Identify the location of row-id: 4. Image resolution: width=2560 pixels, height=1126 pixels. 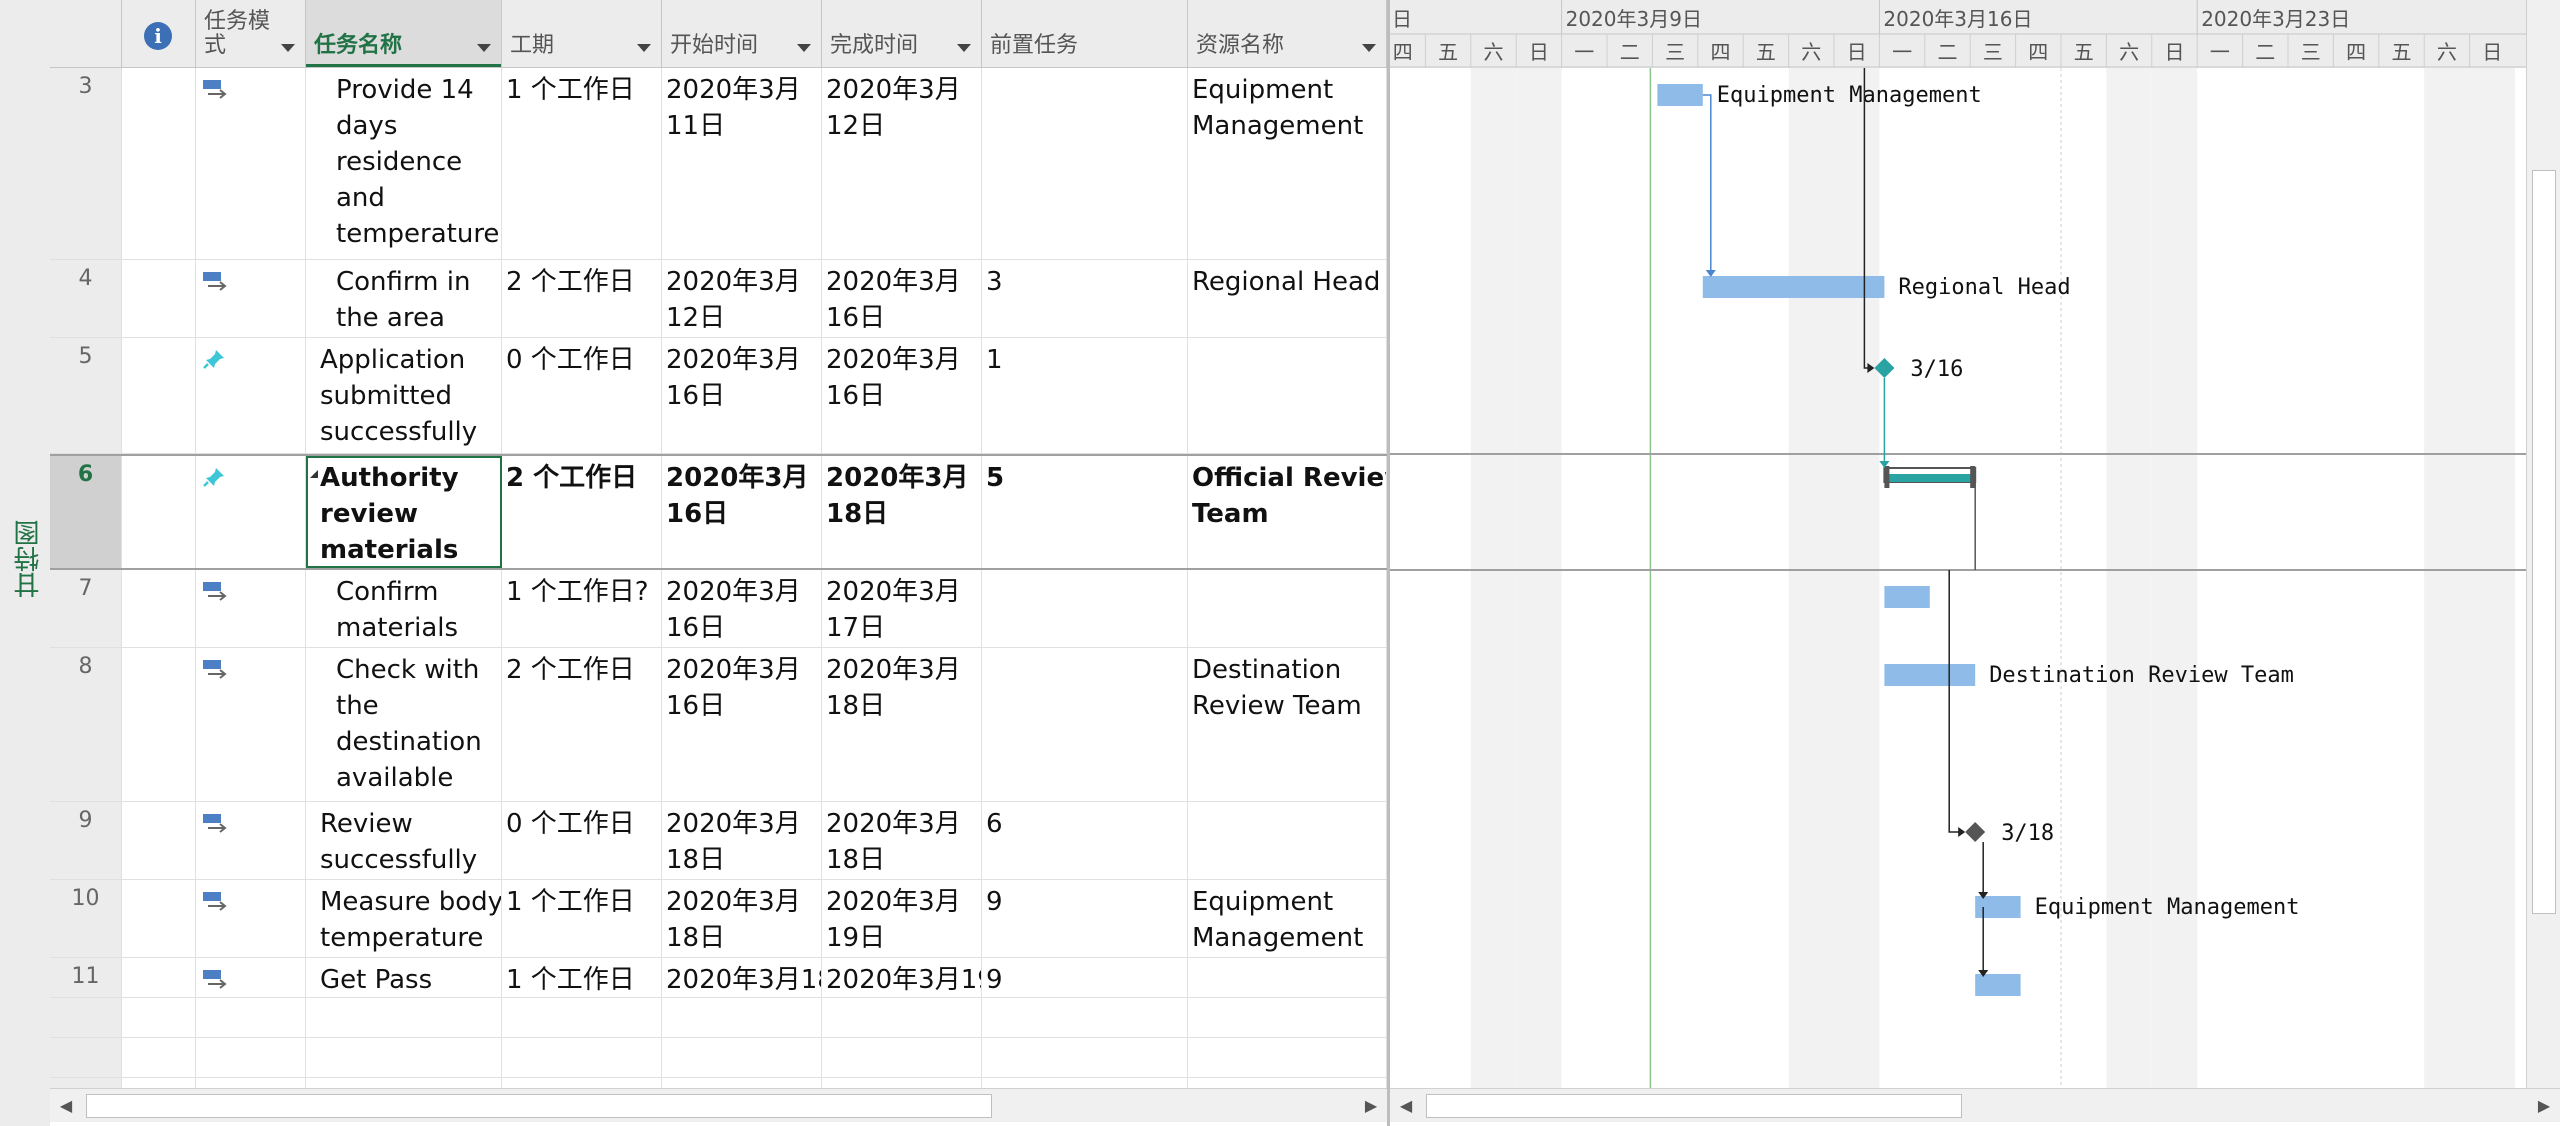
(86, 298).